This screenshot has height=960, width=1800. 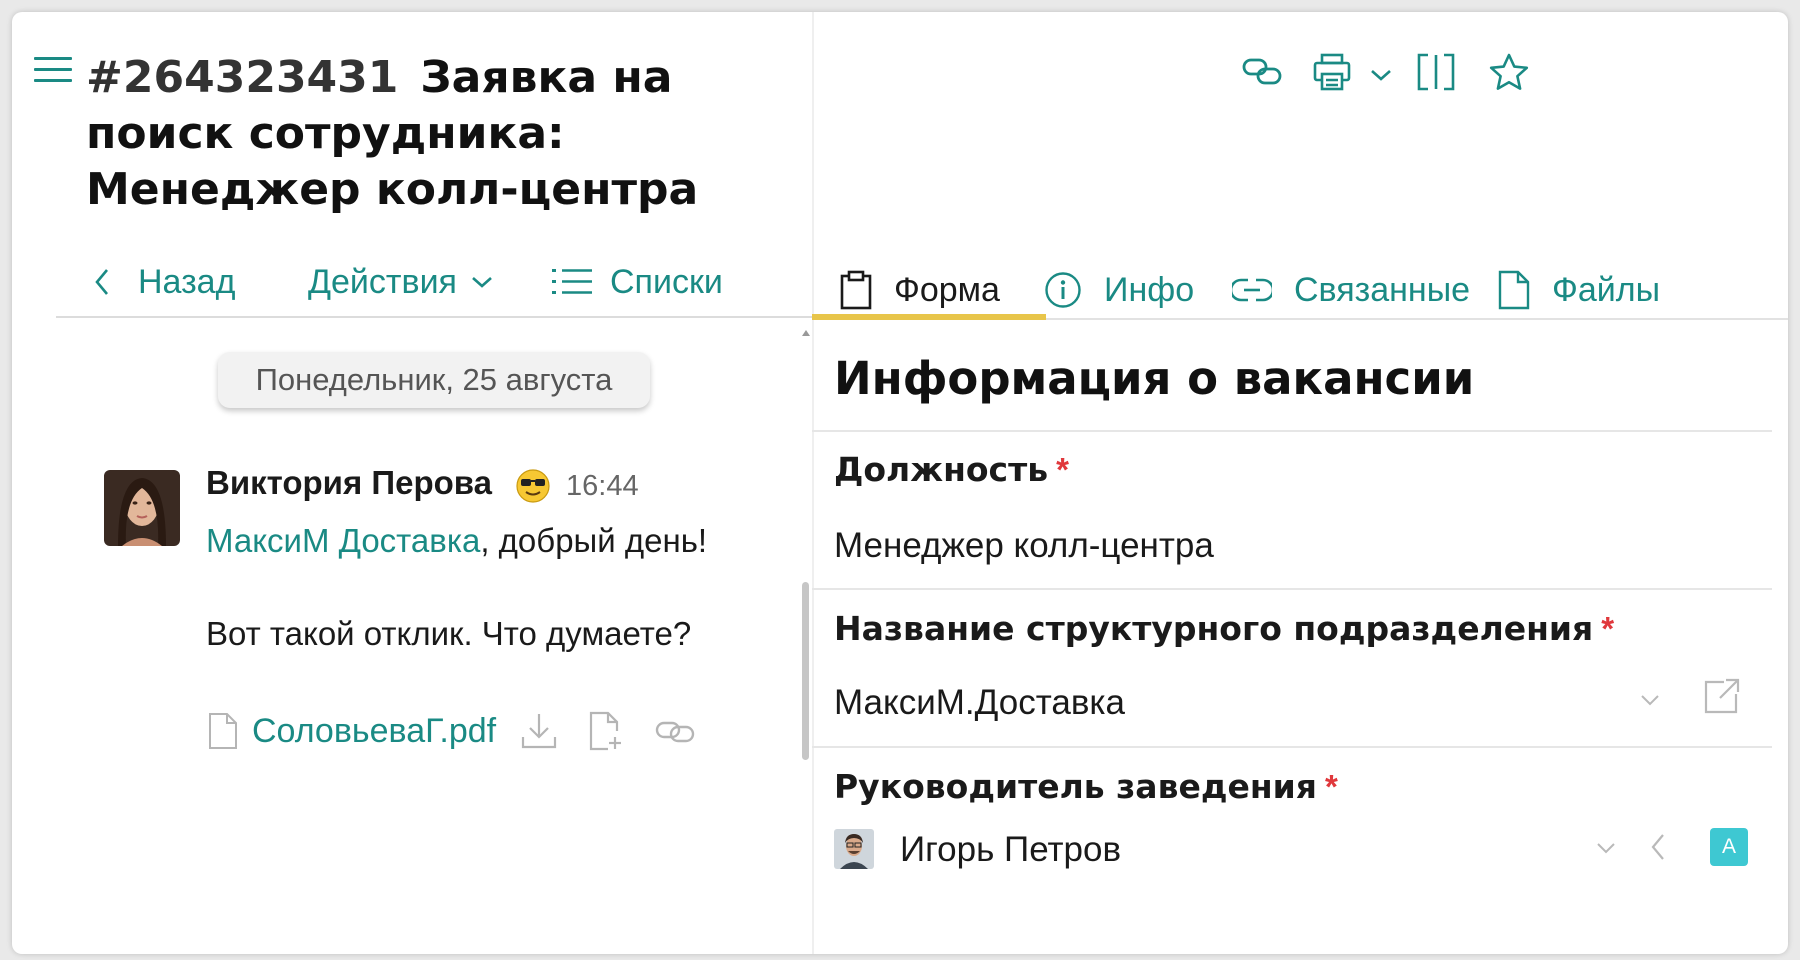 I want to click on tab-related: Связанные, so click(x=1351, y=290).